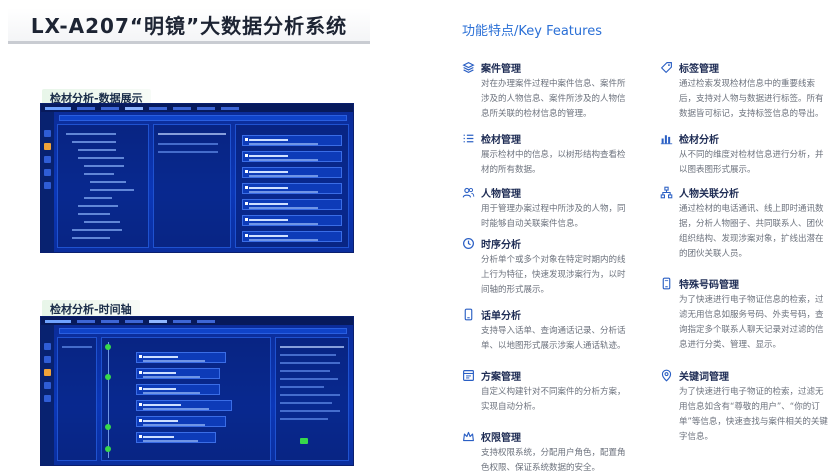 The height and width of the screenshot is (475, 840). Describe the element at coordinates (501, 69) in the screenshot. I see `feature-name: 案件管理` at that location.